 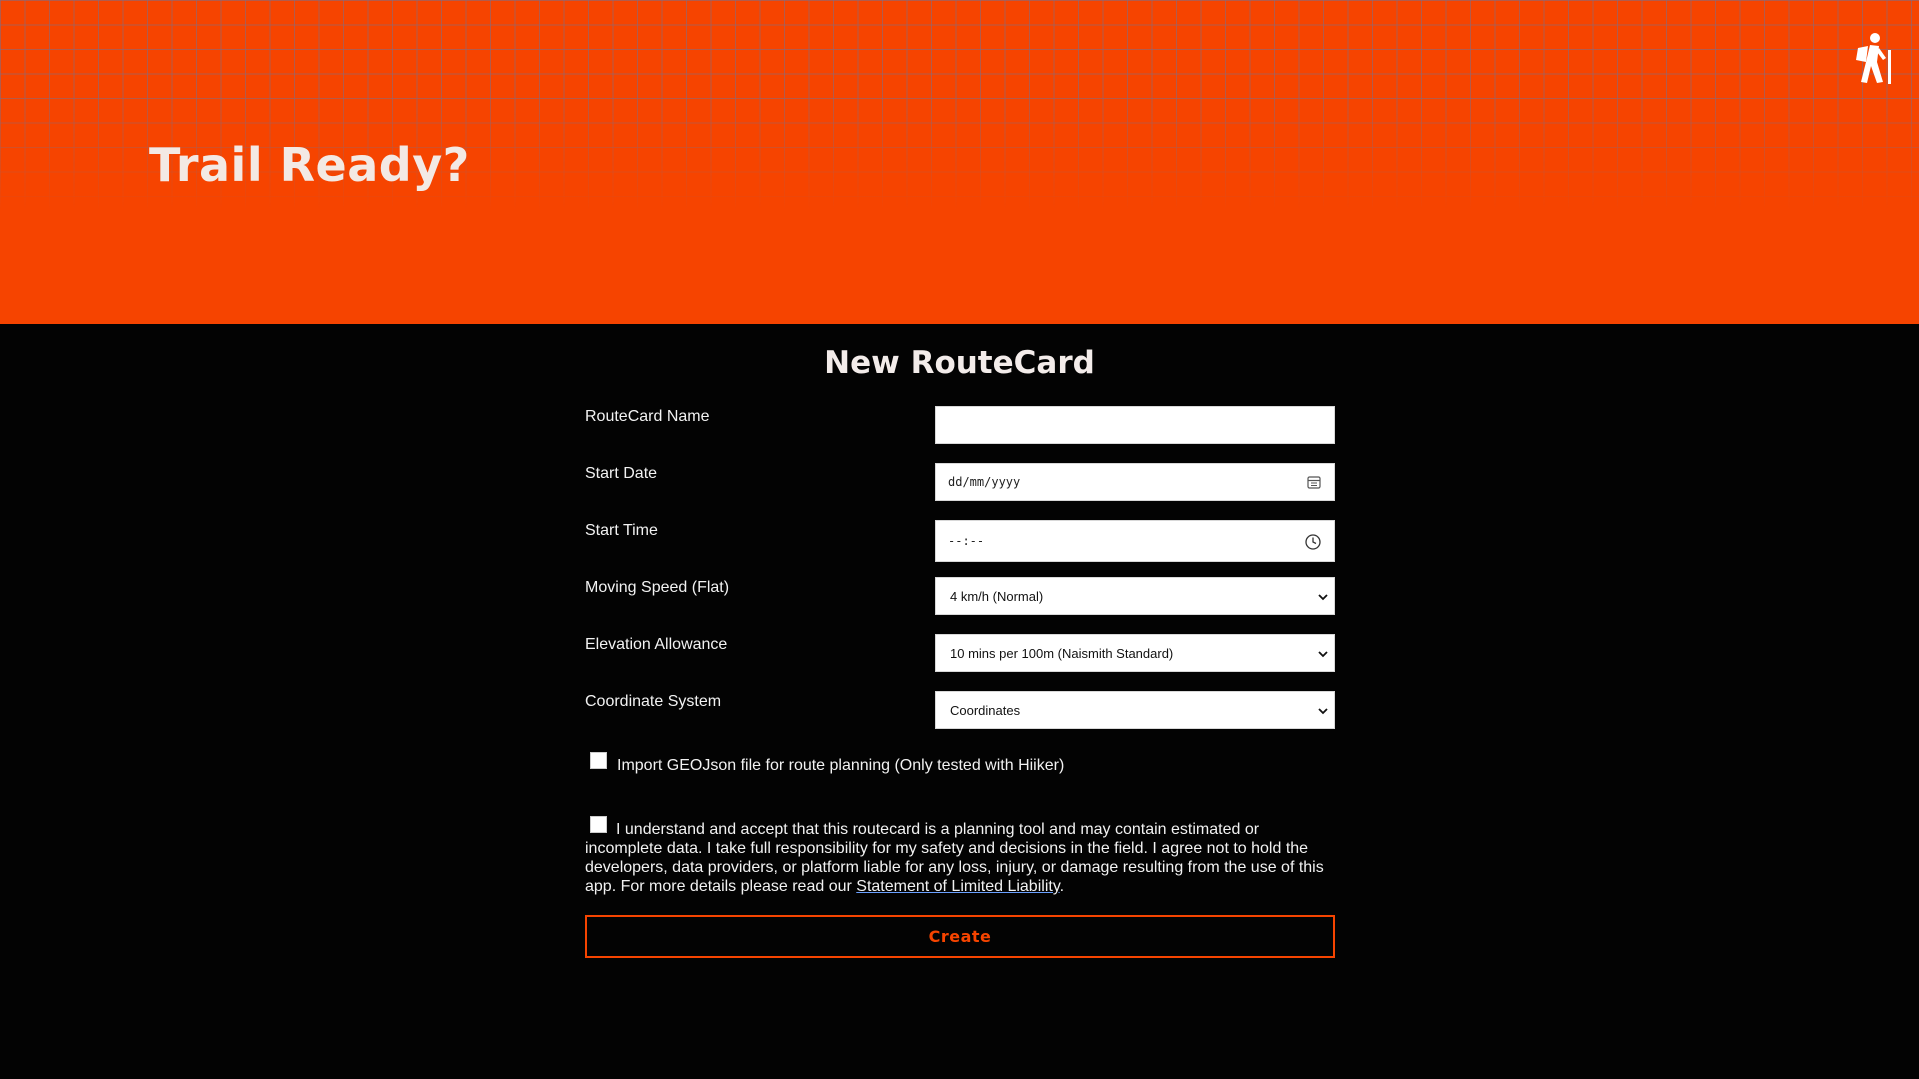 What do you see at coordinates (653, 701) in the screenshot?
I see `coordinate-system-label: Coordinate System` at bounding box center [653, 701].